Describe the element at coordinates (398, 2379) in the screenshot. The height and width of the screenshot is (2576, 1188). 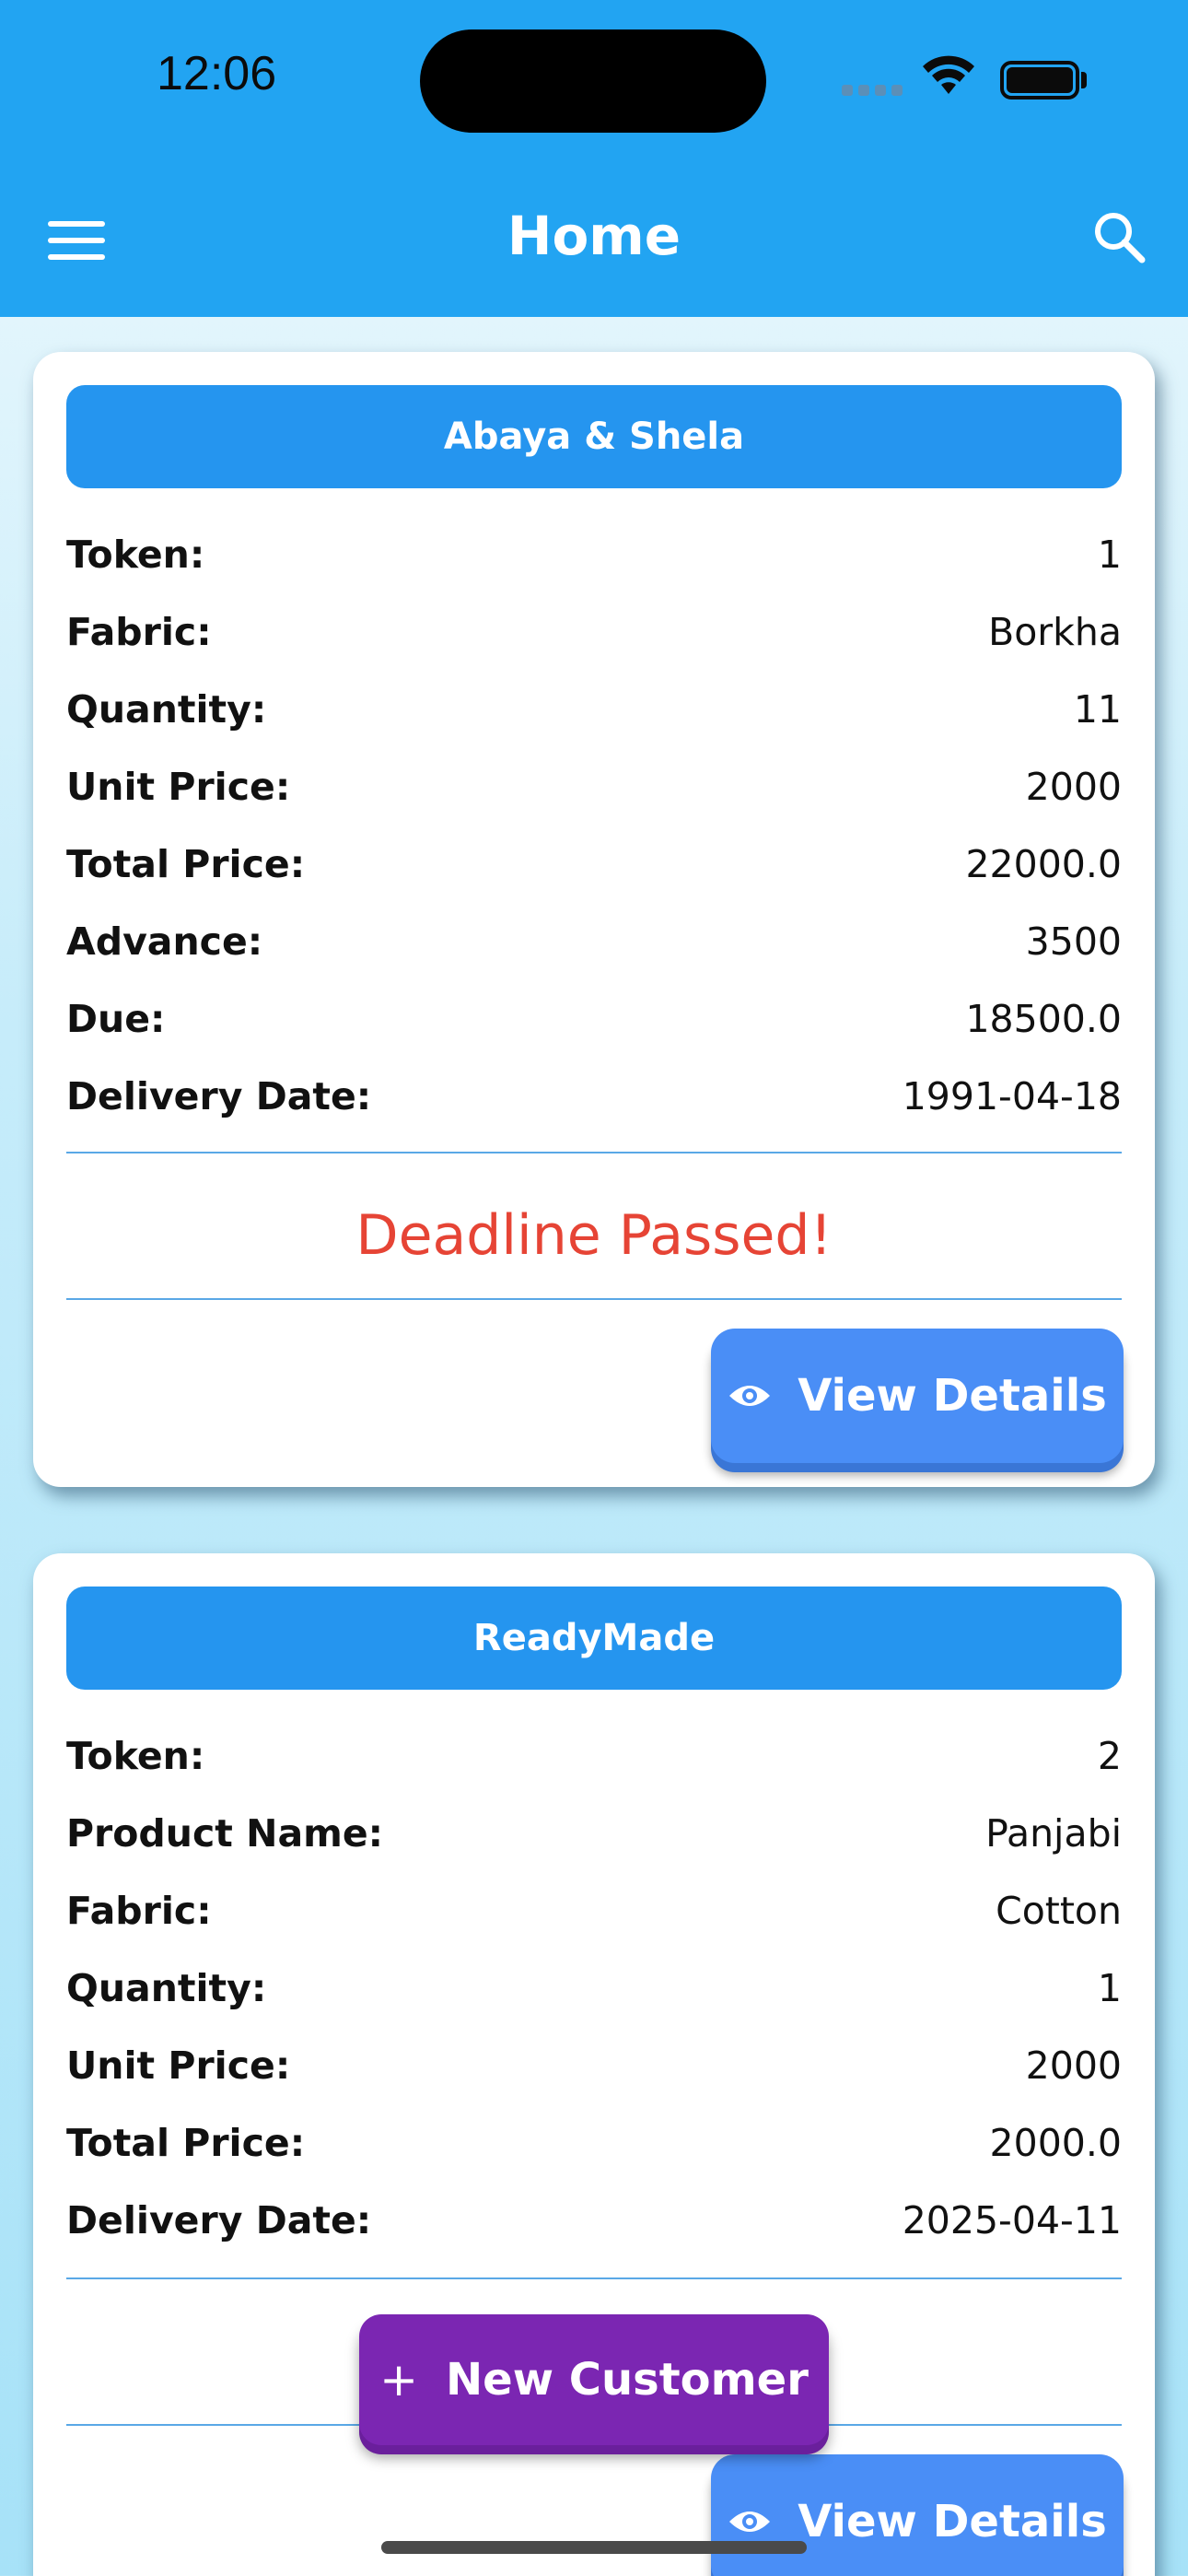
I see `plus-icon: +` at that location.